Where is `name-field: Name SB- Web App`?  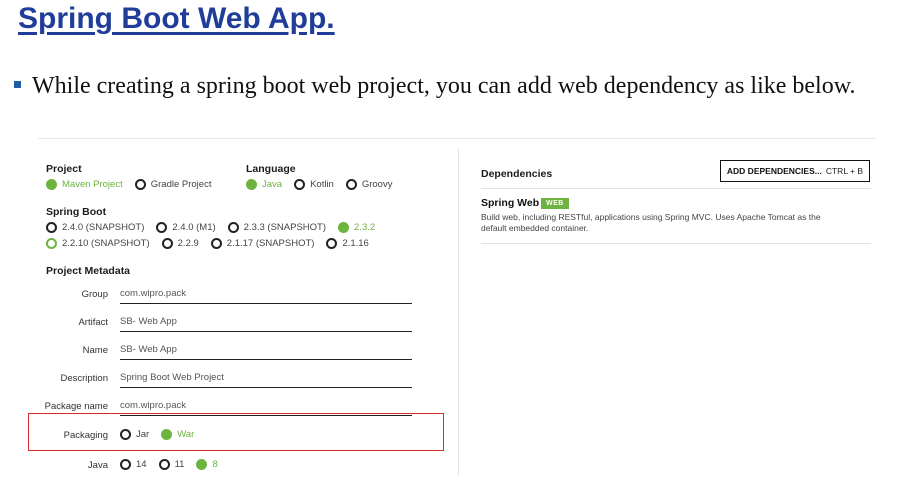
name-field: Name SB- Web App is located at coordinates (228, 351).